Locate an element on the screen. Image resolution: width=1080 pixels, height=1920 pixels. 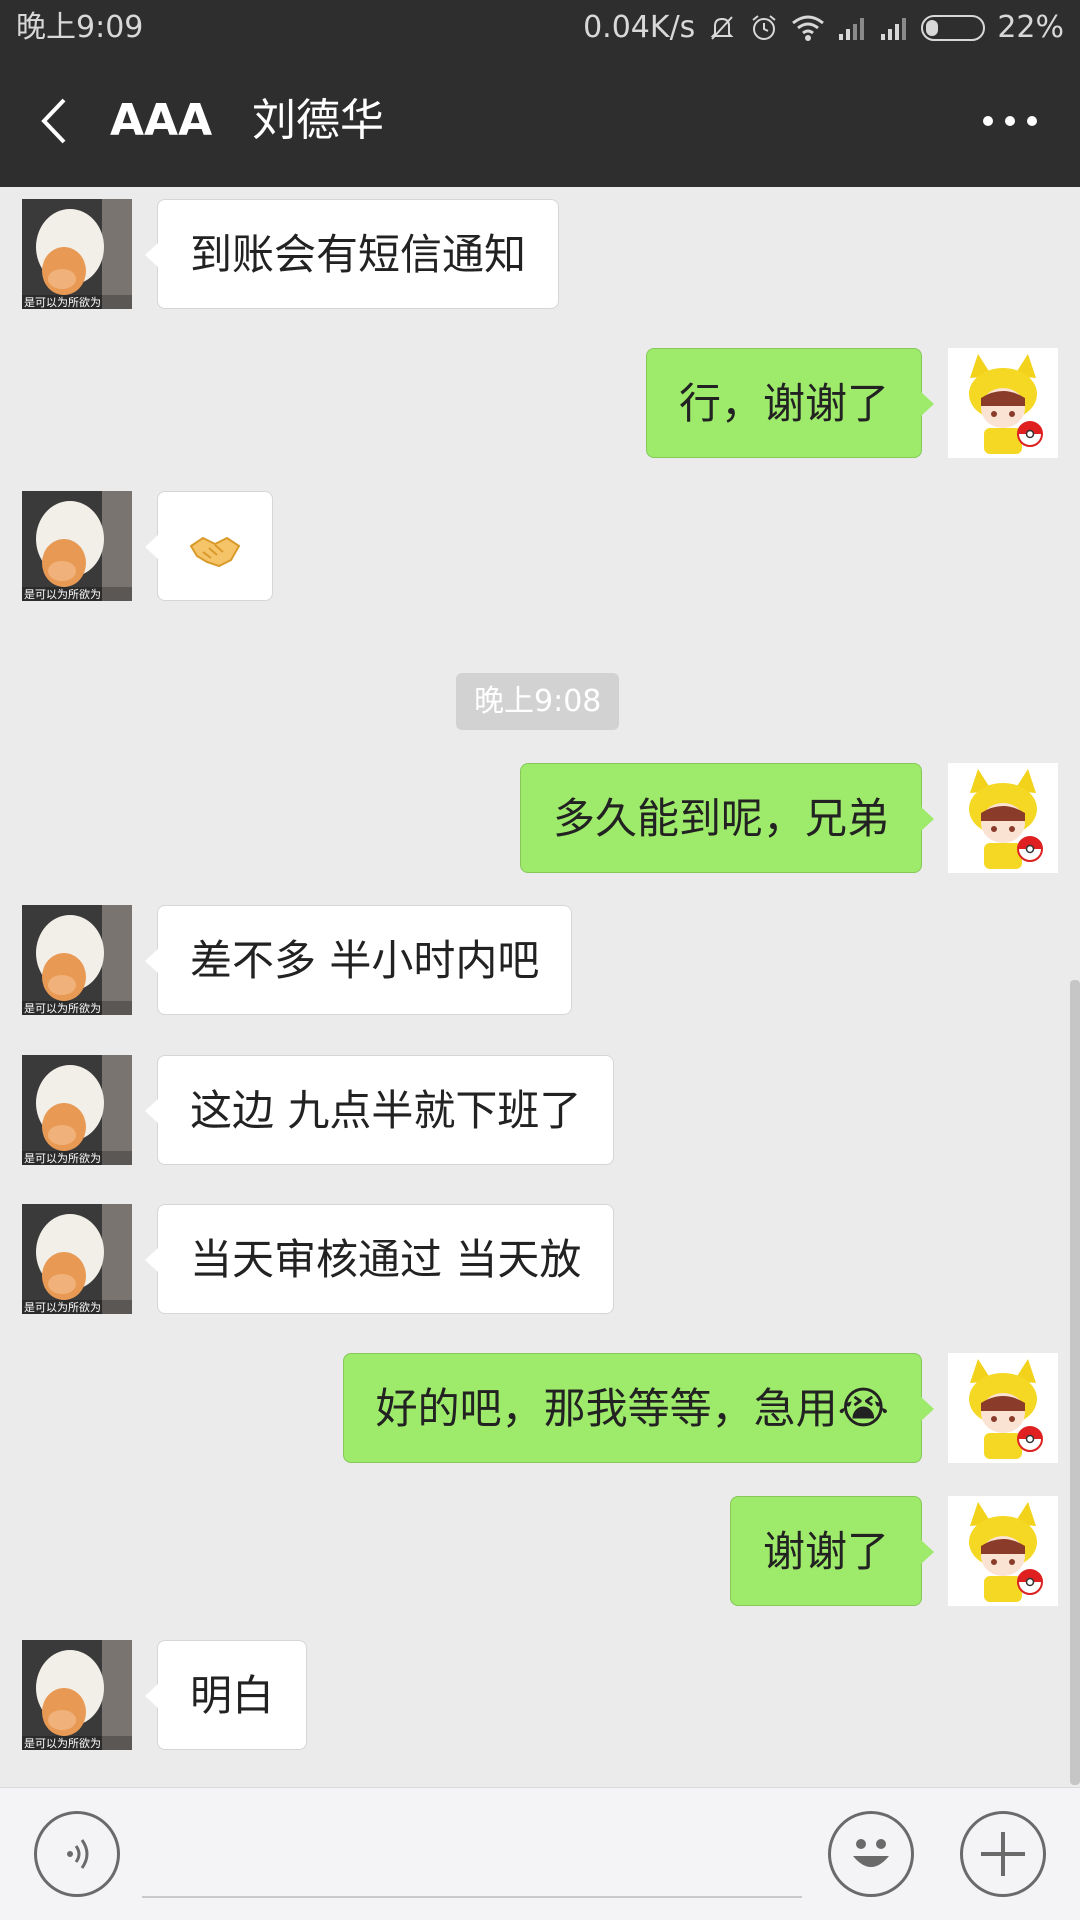
message-bubble-sent: 谢谢了 is located at coordinates (832, 1551).